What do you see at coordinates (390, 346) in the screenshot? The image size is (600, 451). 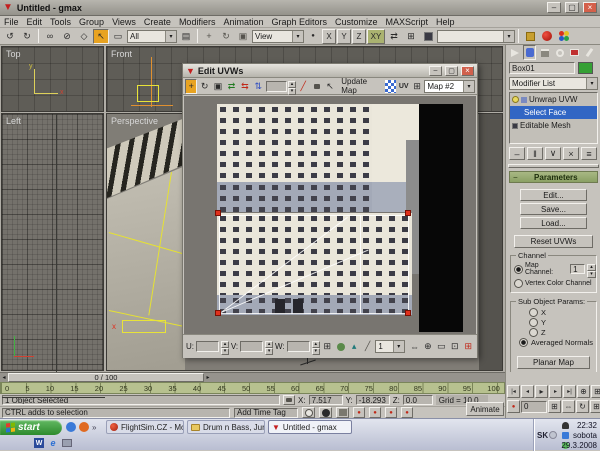 I see `selection-mode-dropdown: 1 ▾` at bounding box center [390, 346].